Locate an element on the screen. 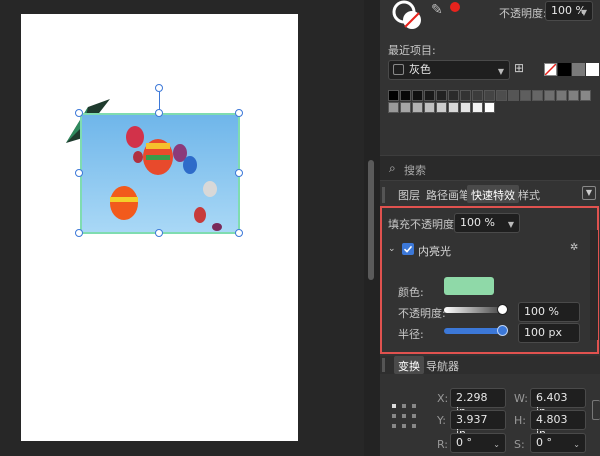  fill-opacity-value: 100 % is located at coordinates (477, 222).